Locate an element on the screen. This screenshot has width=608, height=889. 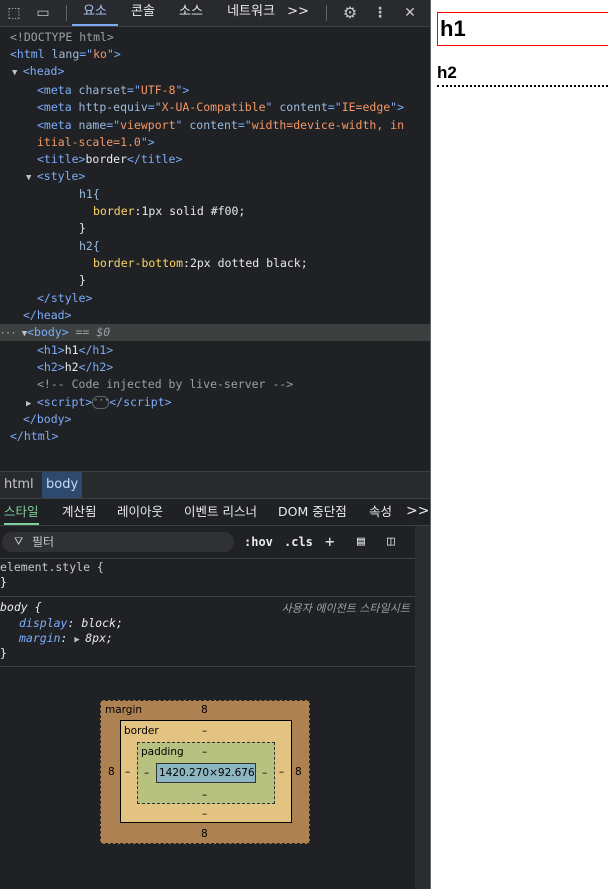
ellipsis-icon: ··· is located at coordinates (101, 402).